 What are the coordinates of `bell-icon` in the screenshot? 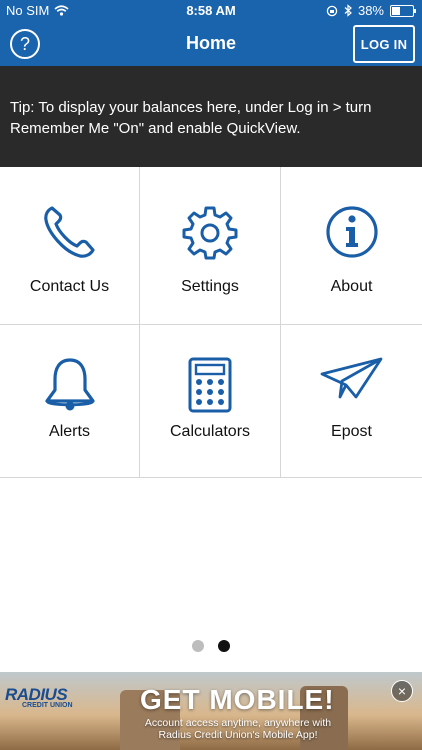 It's located at (69, 384).